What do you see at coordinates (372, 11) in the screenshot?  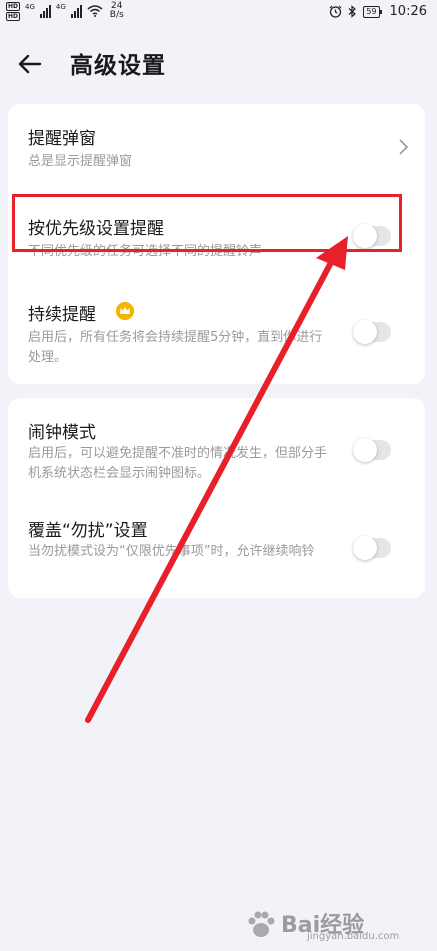 I see `battery-icon: 59` at bounding box center [372, 11].